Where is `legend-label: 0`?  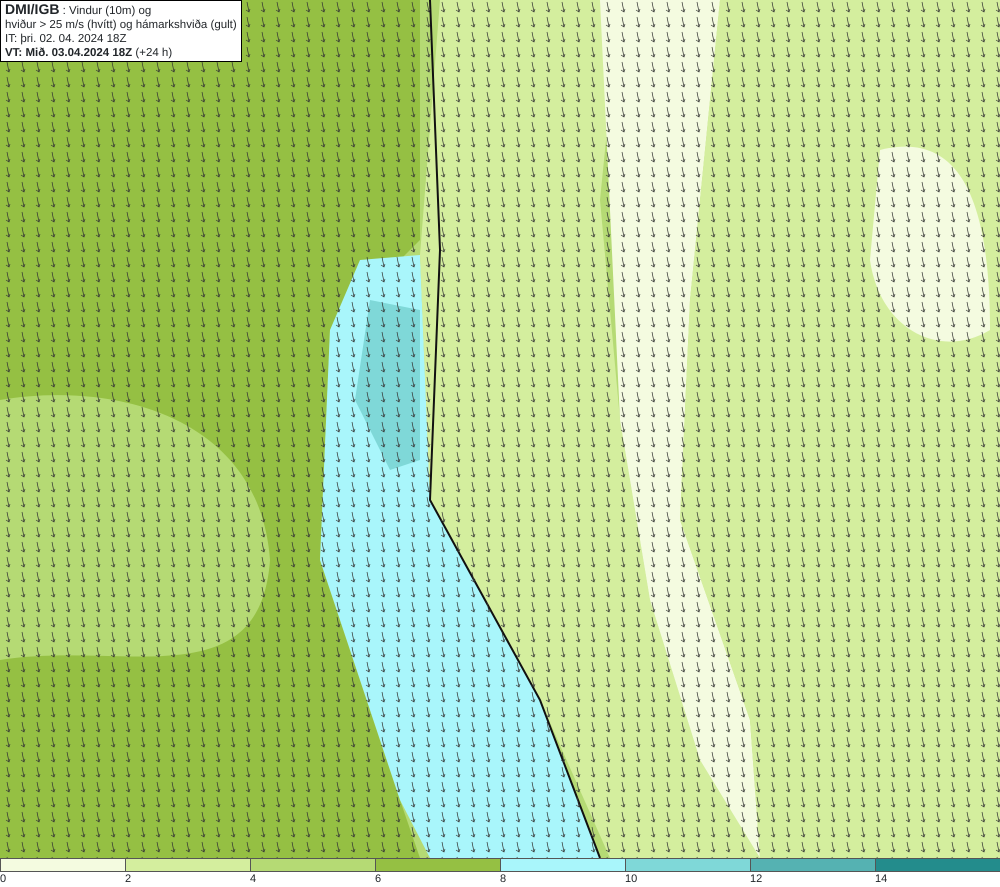 legend-label: 0 is located at coordinates (3, 879).